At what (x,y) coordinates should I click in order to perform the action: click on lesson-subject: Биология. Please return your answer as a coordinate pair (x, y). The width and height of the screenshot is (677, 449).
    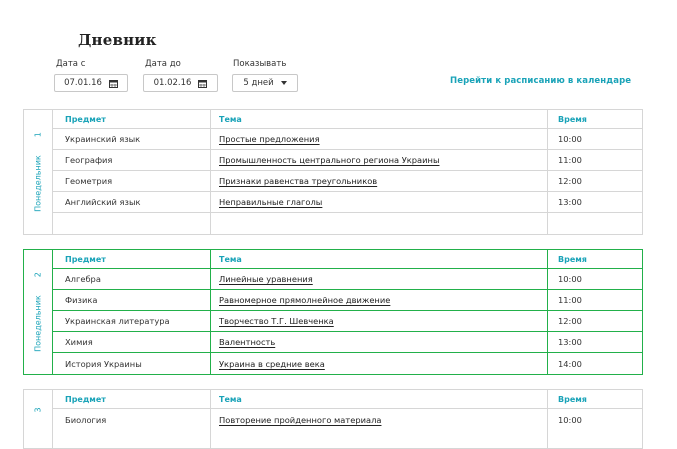
    Looking at the image, I should click on (86, 419).